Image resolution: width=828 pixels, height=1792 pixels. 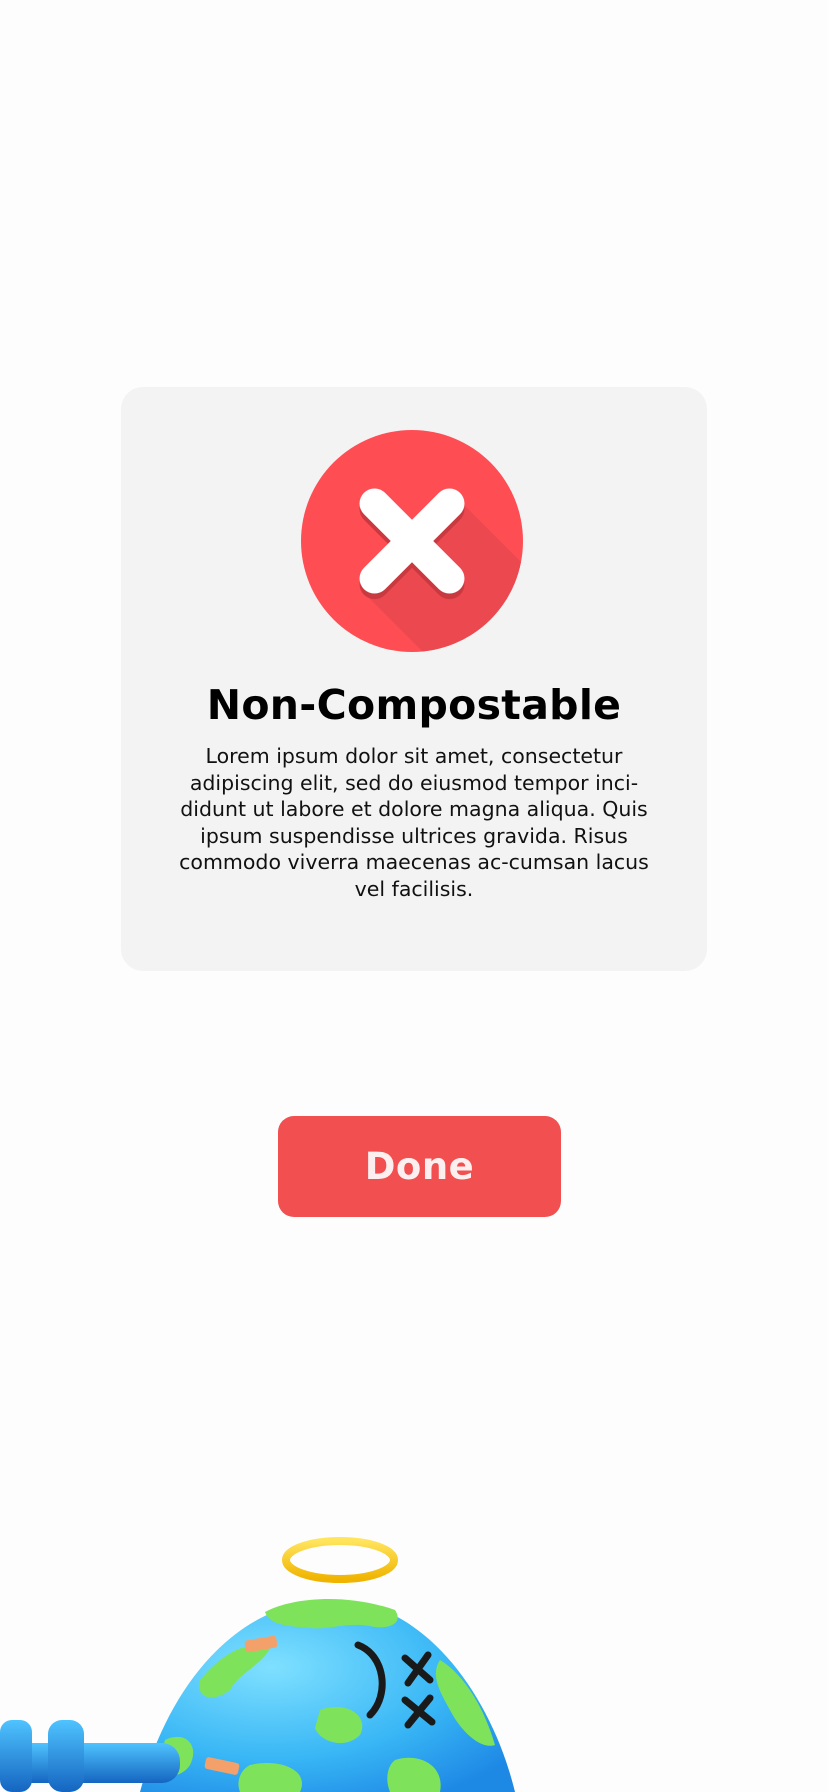 I want to click on done-button: Done, so click(x=419, y=1166).